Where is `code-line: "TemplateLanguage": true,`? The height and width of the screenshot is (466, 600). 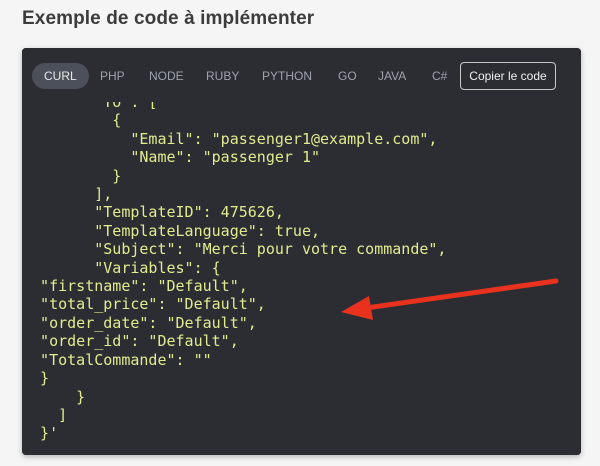 code-line: "TemplateLanguage": true, is located at coordinates (171, 230).